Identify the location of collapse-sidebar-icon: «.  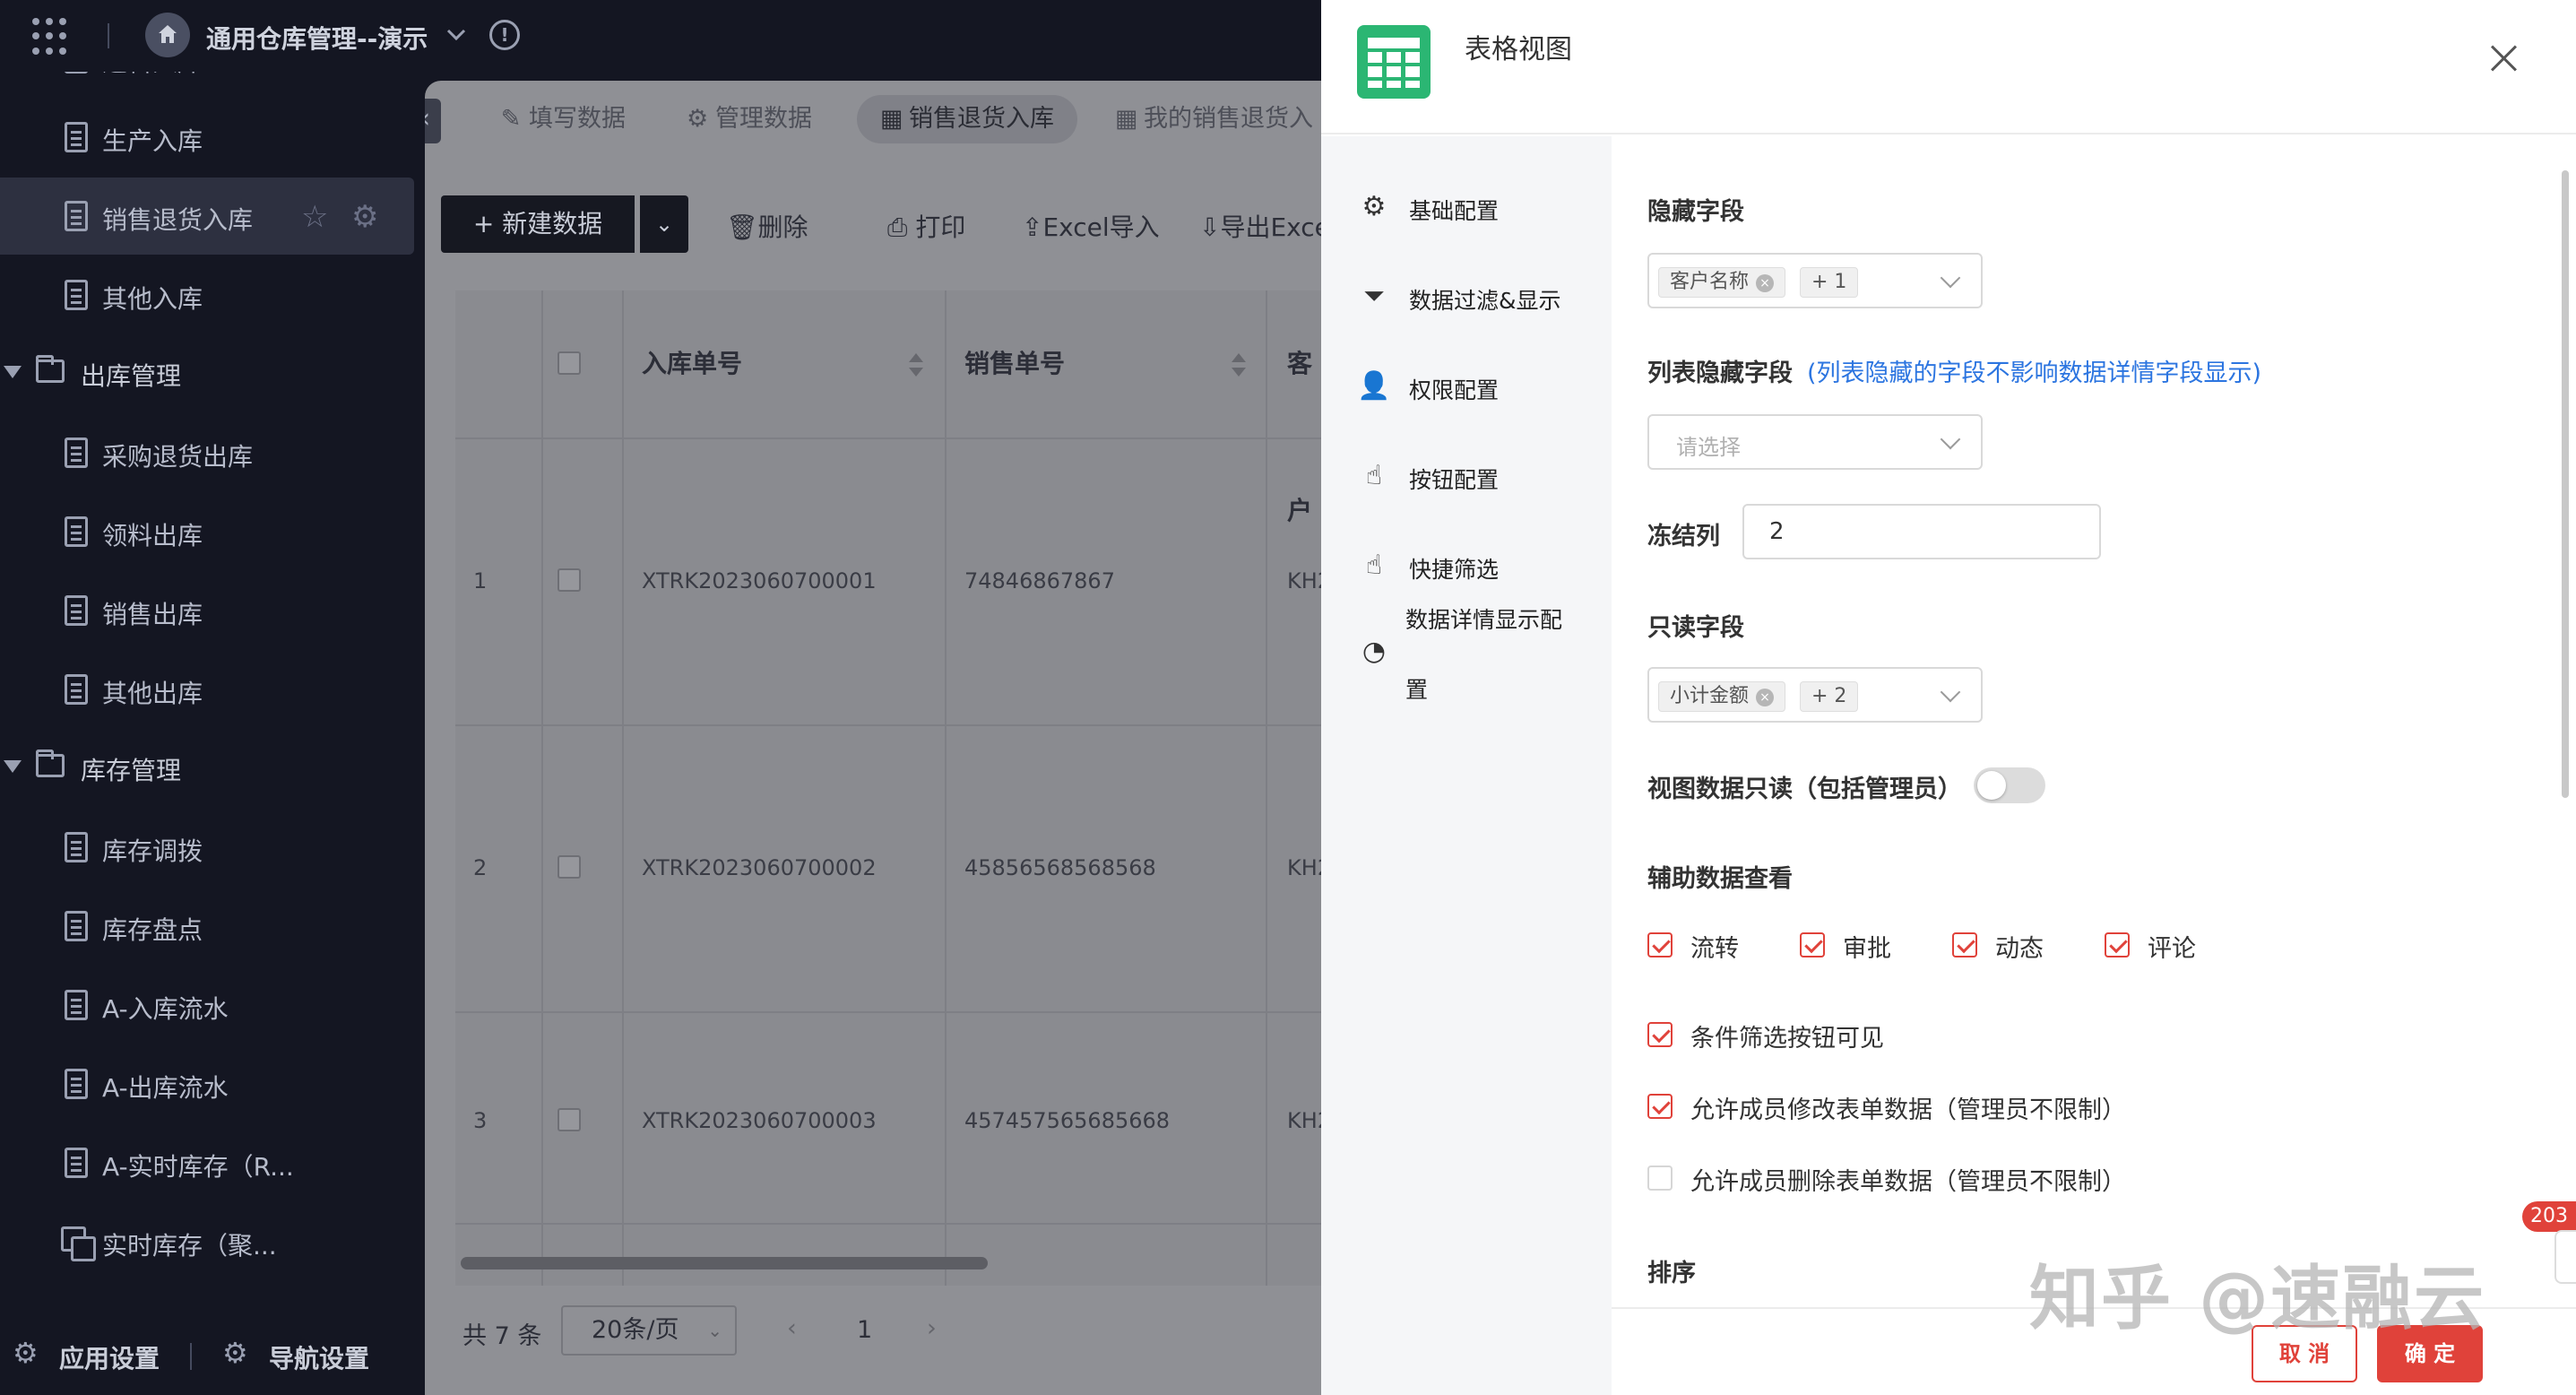
(433, 121).